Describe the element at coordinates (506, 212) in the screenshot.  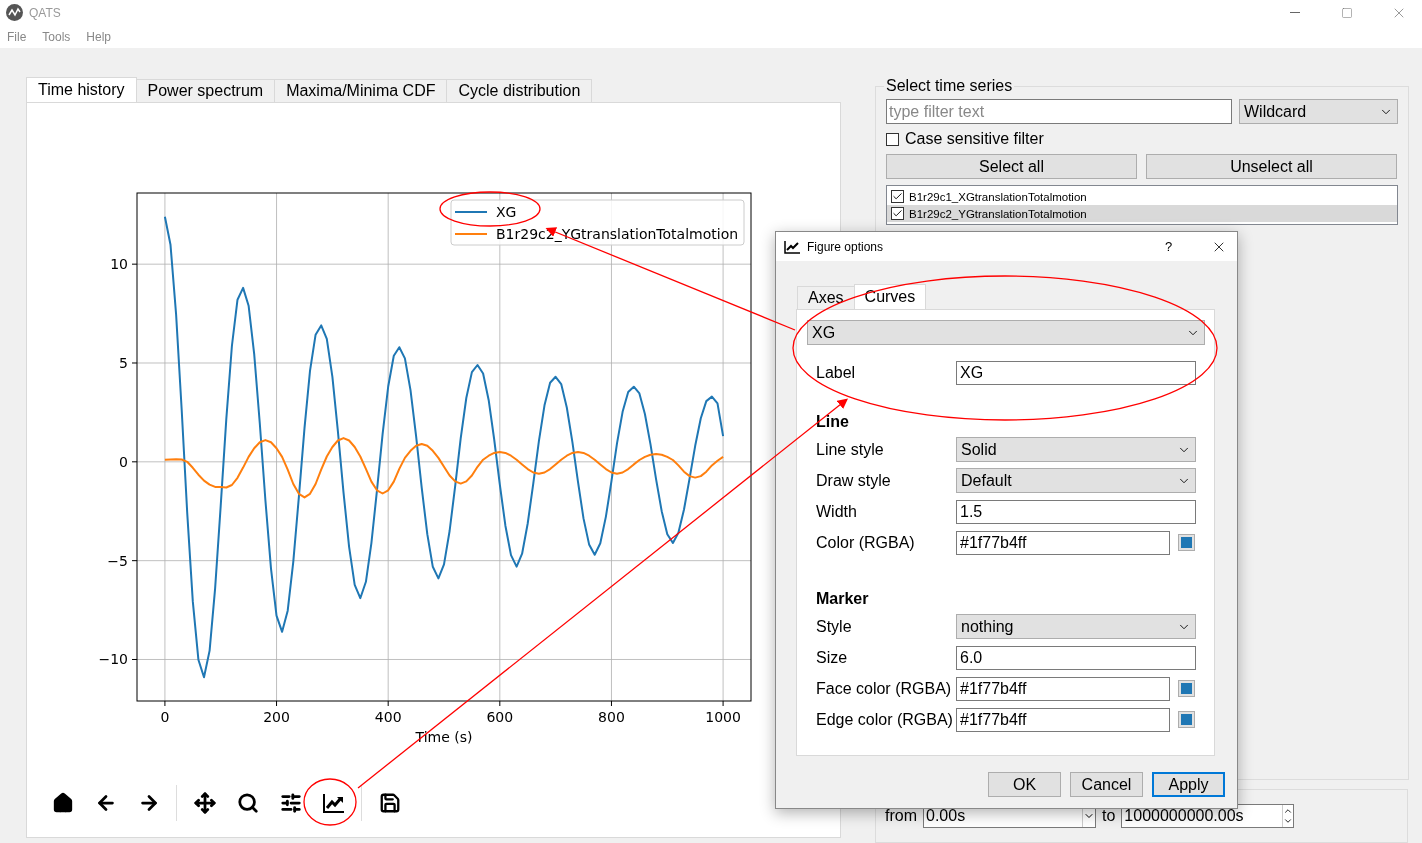
I see `legend-label: XG` at that location.